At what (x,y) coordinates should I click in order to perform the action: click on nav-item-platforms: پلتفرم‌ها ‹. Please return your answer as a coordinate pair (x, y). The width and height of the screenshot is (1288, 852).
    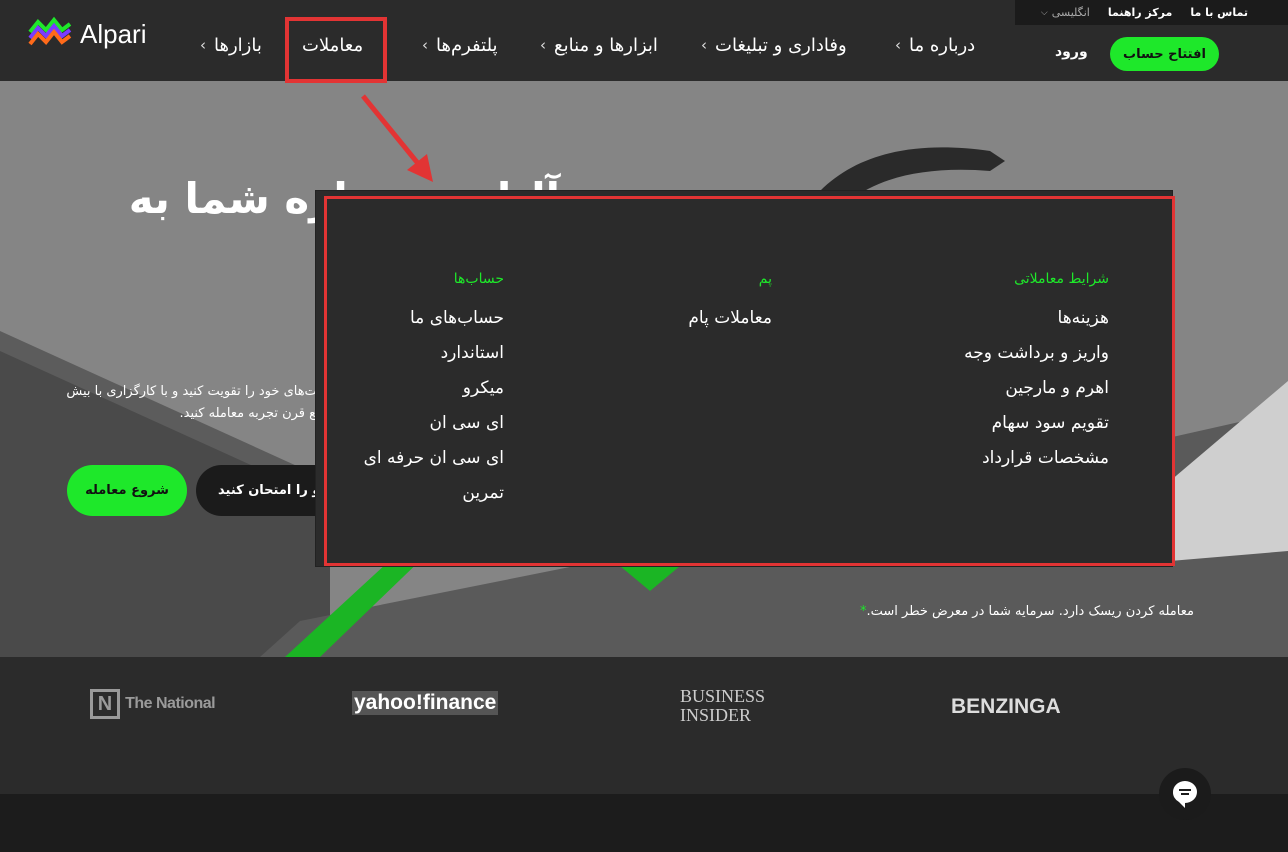
    Looking at the image, I should click on (460, 45).